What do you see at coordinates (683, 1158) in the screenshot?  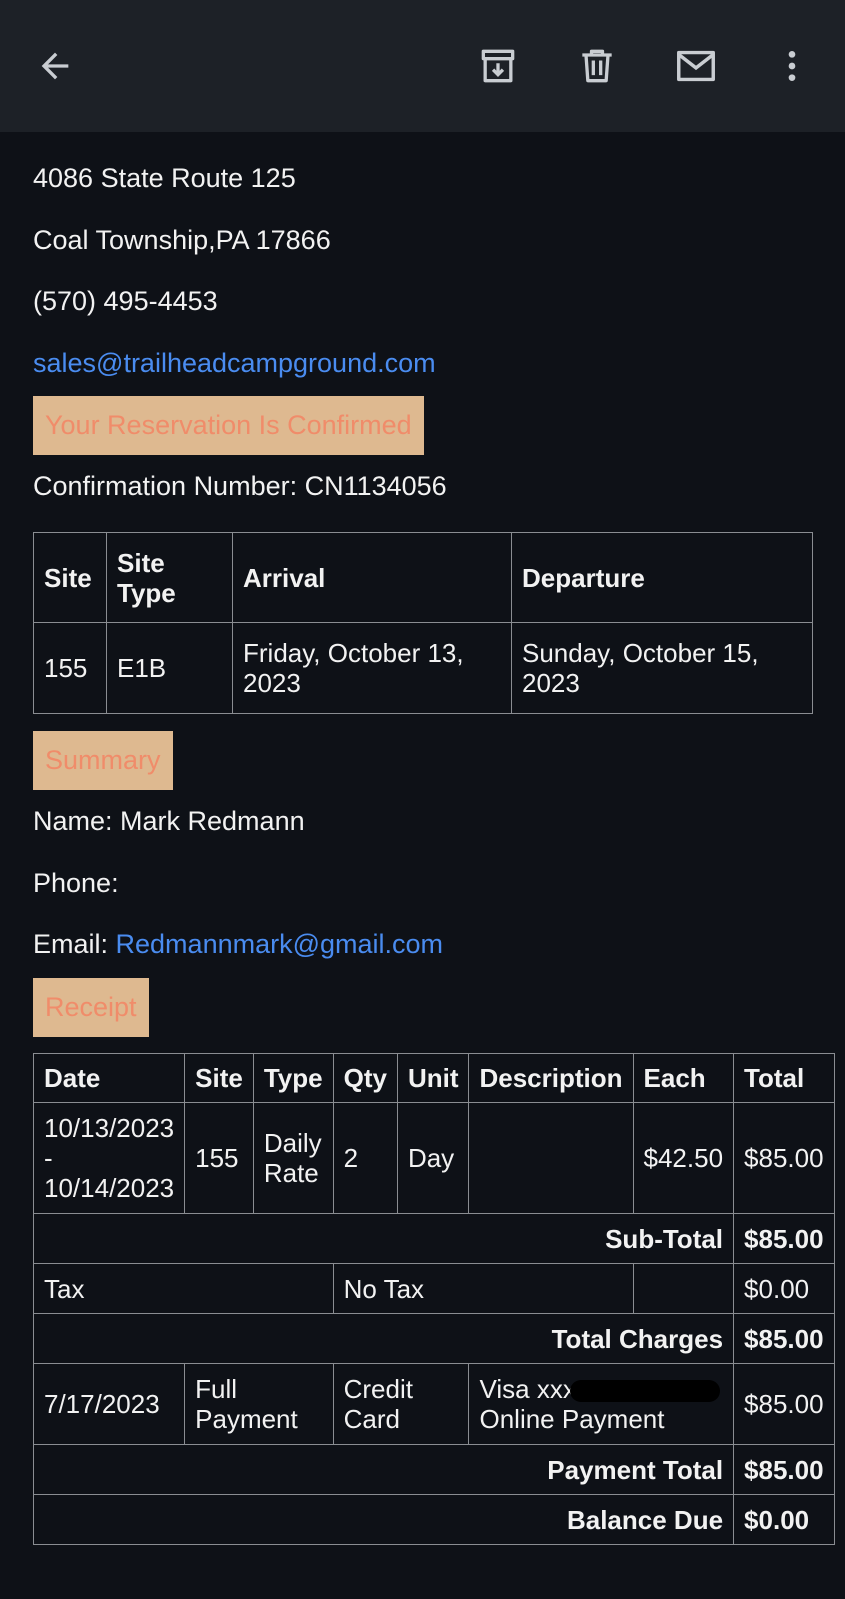 I see `item-each: $42.50` at bounding box center [683, 1158].